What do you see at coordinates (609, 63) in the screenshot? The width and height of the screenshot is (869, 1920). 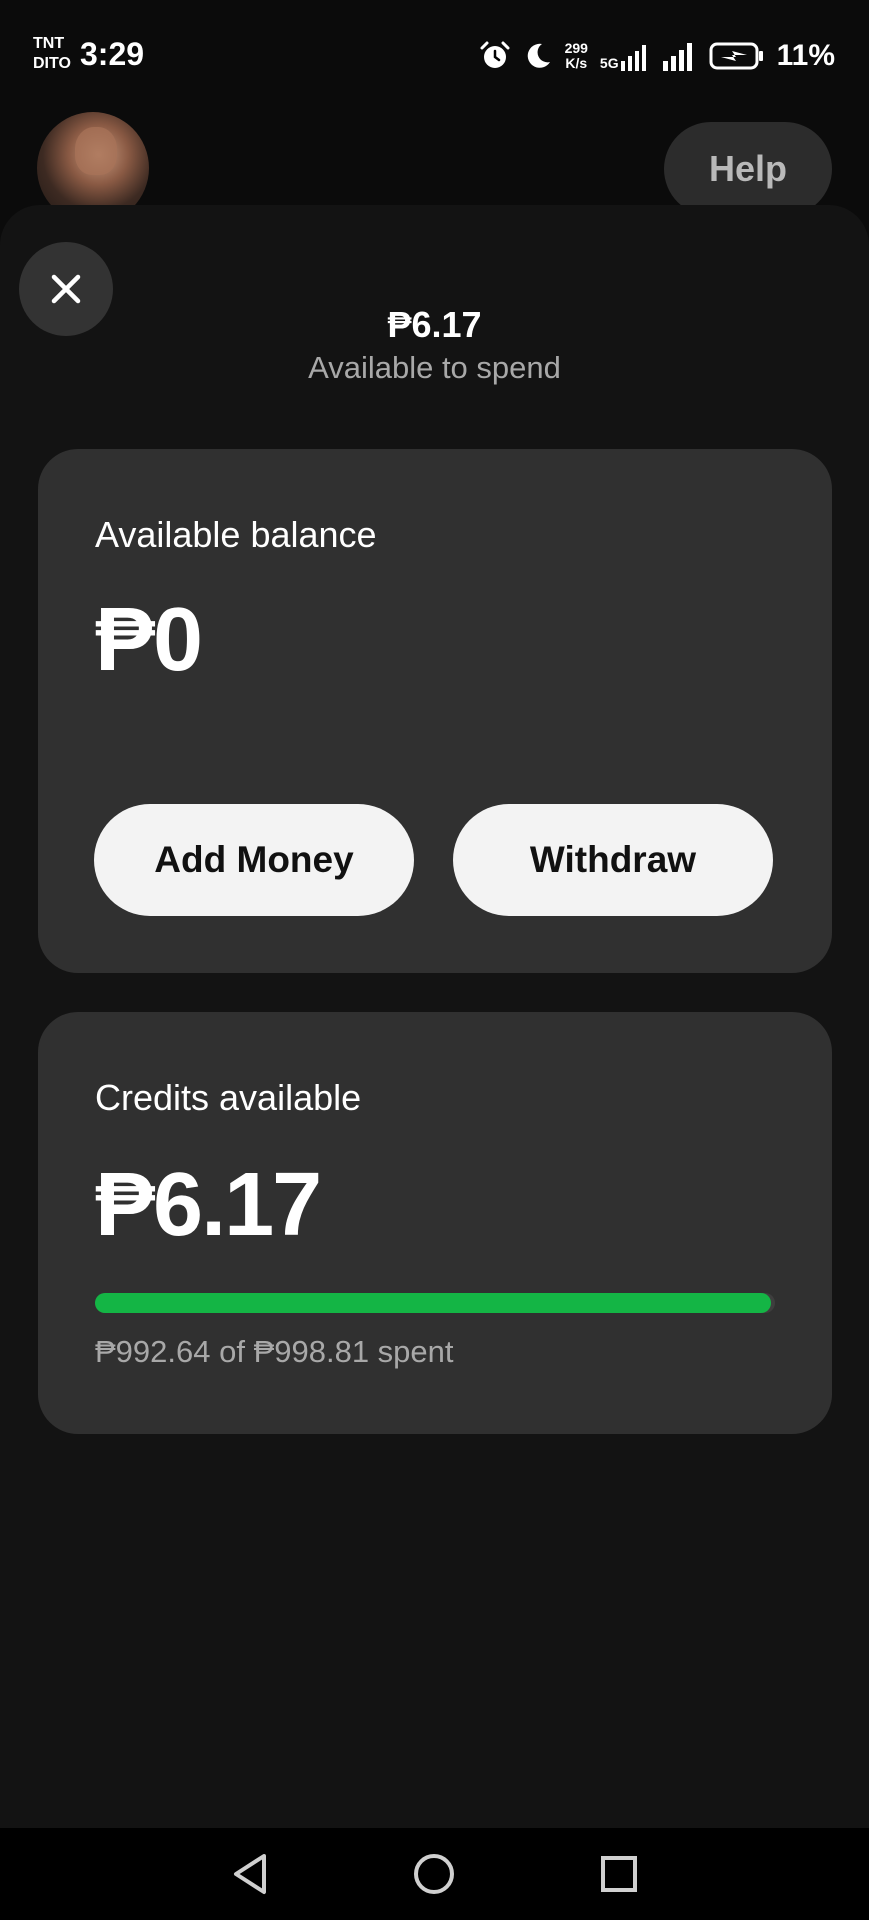 I see `network-type: 5G` at bounding box center [609, 63].